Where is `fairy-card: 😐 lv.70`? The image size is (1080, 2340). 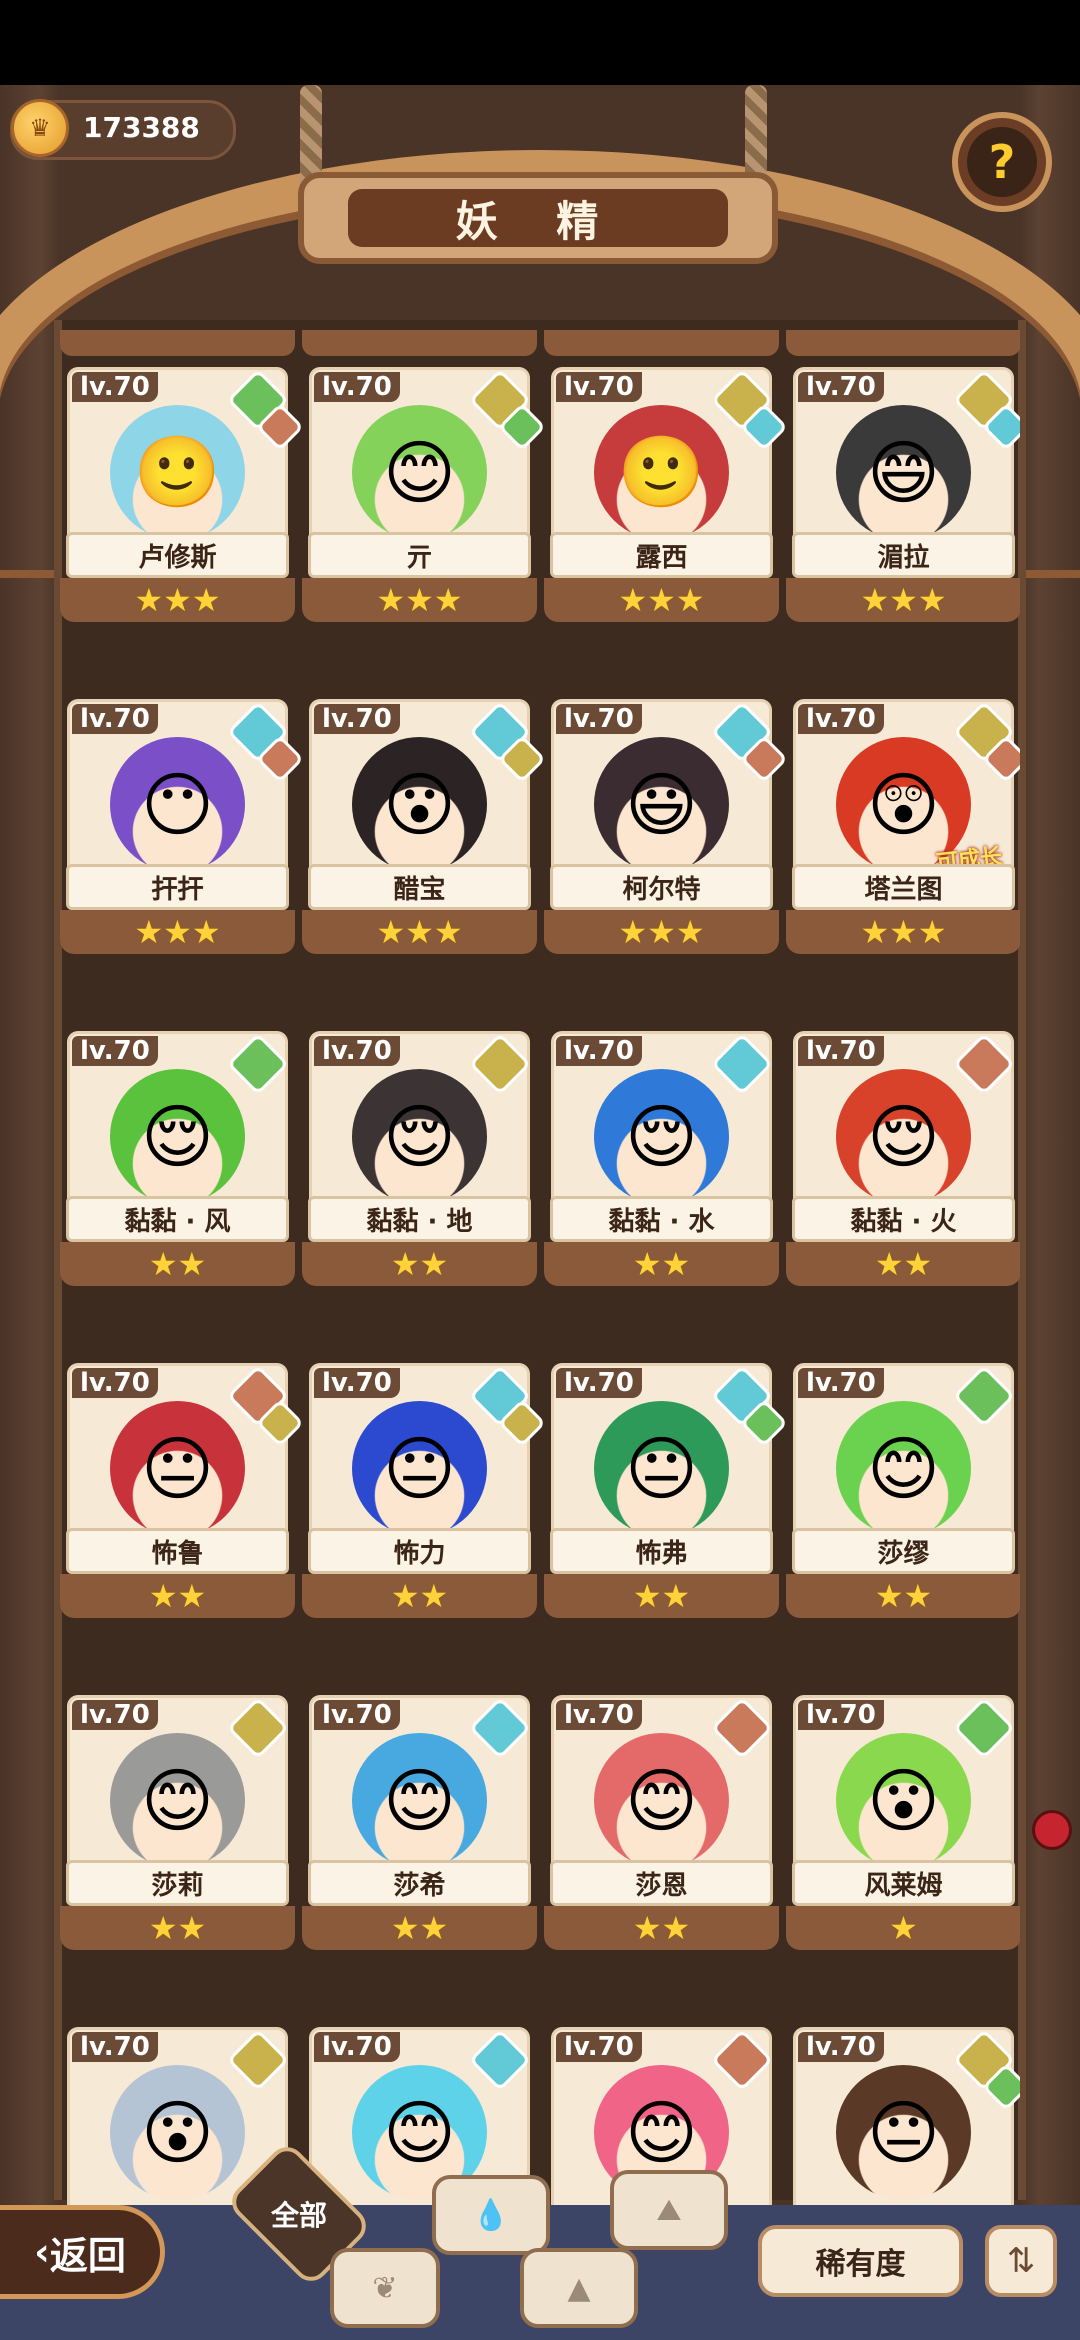 fairy-card: 😐 lv.70 is located at coordinates (903, 2090).